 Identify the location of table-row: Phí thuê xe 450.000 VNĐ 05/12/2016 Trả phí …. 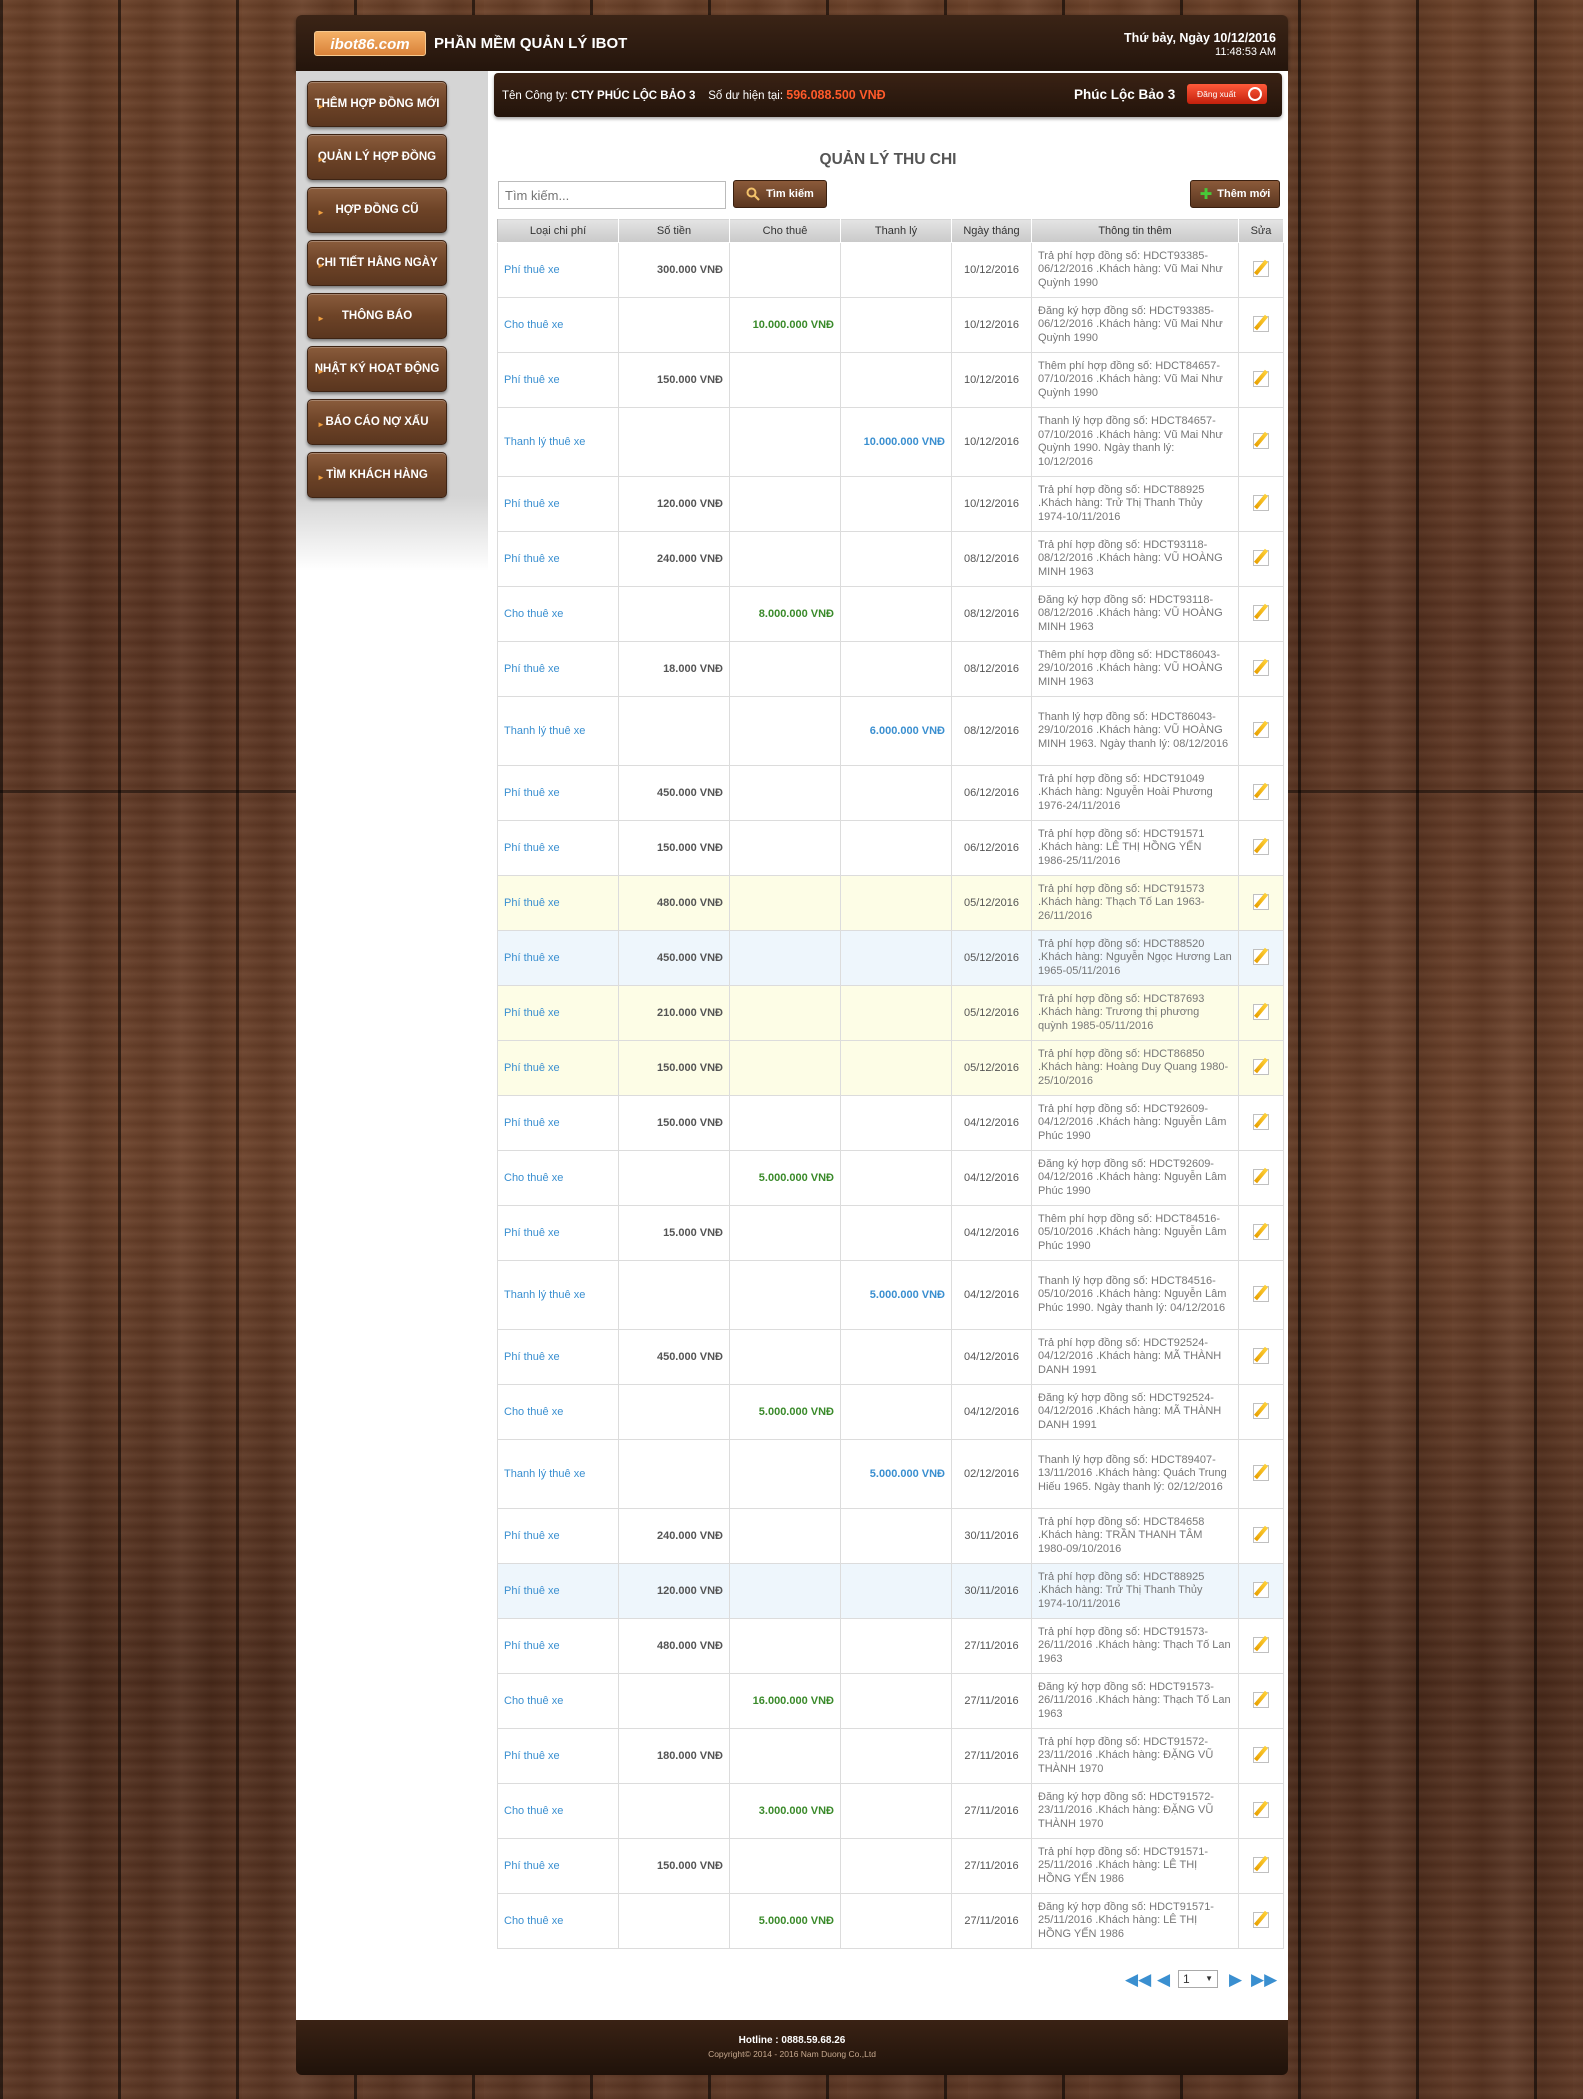
(890, 958).